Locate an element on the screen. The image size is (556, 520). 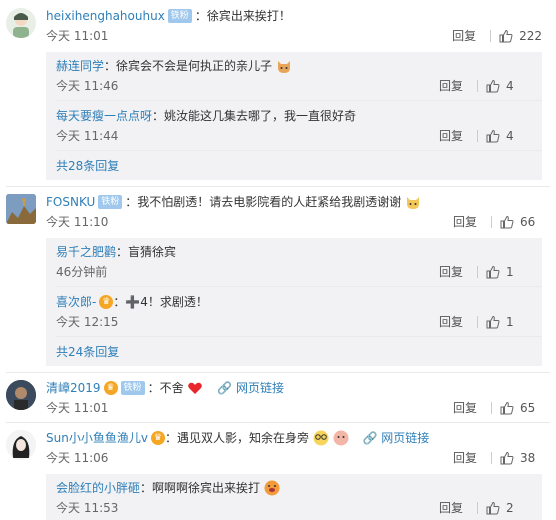
reply-header: 会脸红的小胖砸：啊啊啊徐宾出来挨打 is located at coordinates (299, 488).